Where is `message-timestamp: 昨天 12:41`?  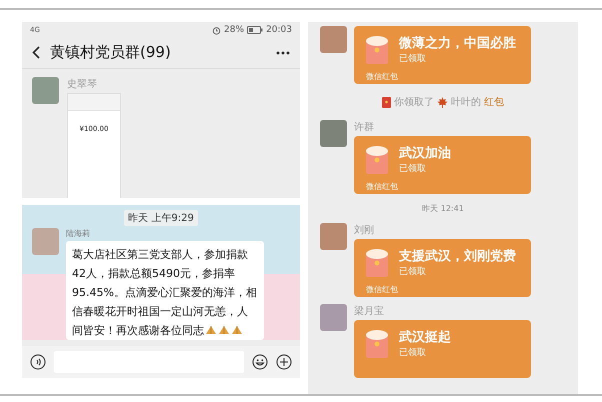
message-timestamp: 昨天 12:41 is located at coordinates (443, 208).